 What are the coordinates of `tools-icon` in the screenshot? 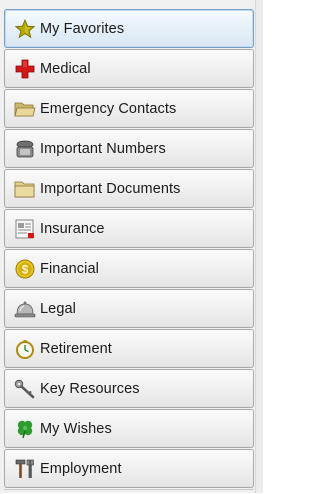 It's located at (25, 469).